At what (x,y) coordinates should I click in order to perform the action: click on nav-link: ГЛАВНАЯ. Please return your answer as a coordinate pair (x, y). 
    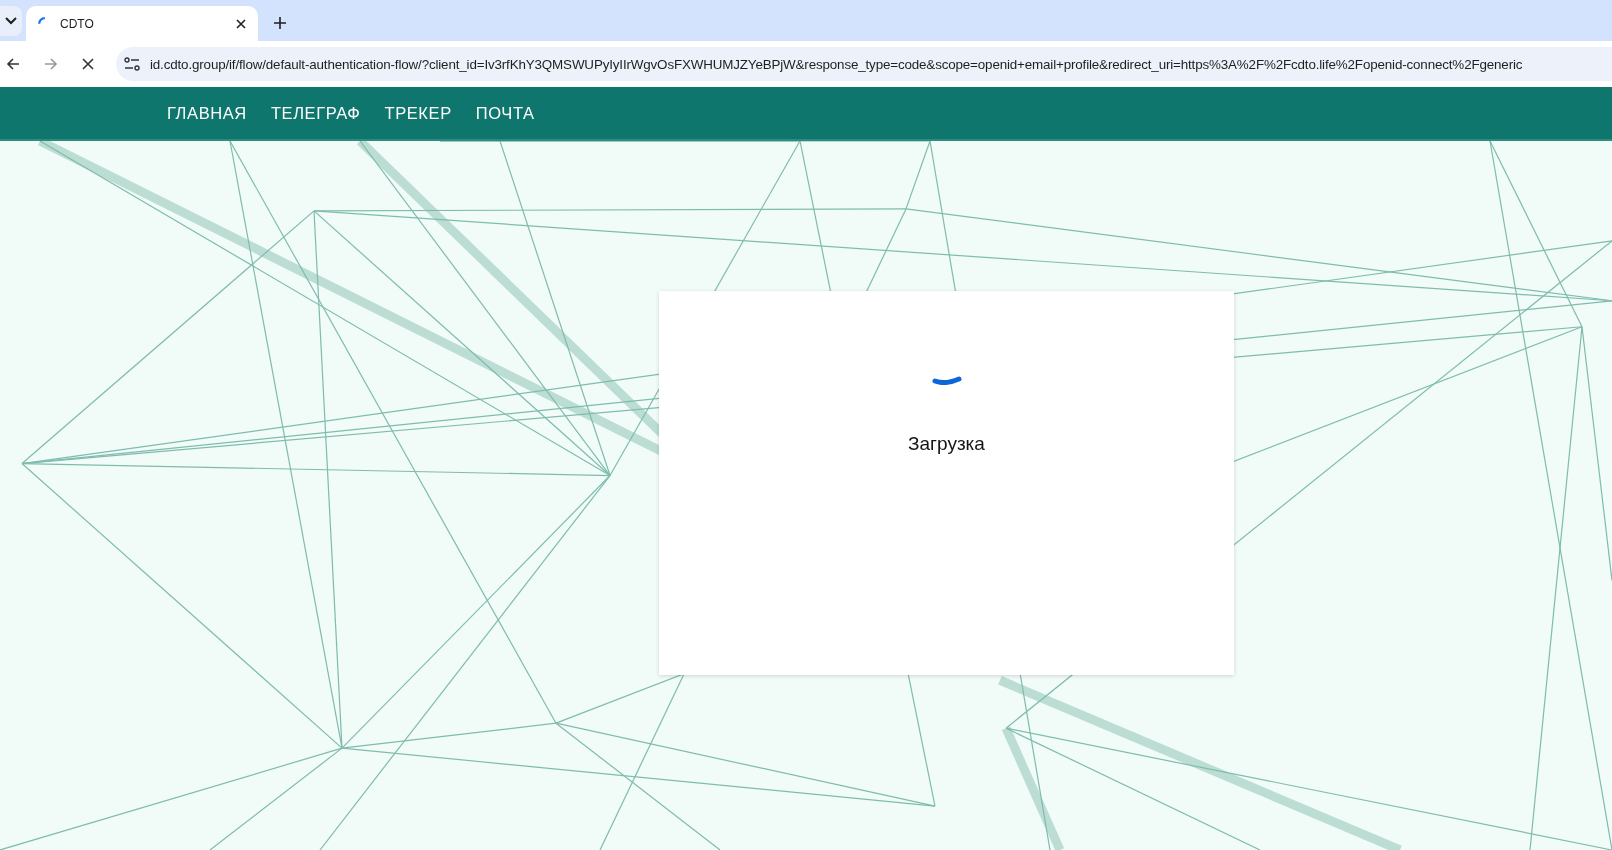
    Looking at the image, I should click on (207, 113).